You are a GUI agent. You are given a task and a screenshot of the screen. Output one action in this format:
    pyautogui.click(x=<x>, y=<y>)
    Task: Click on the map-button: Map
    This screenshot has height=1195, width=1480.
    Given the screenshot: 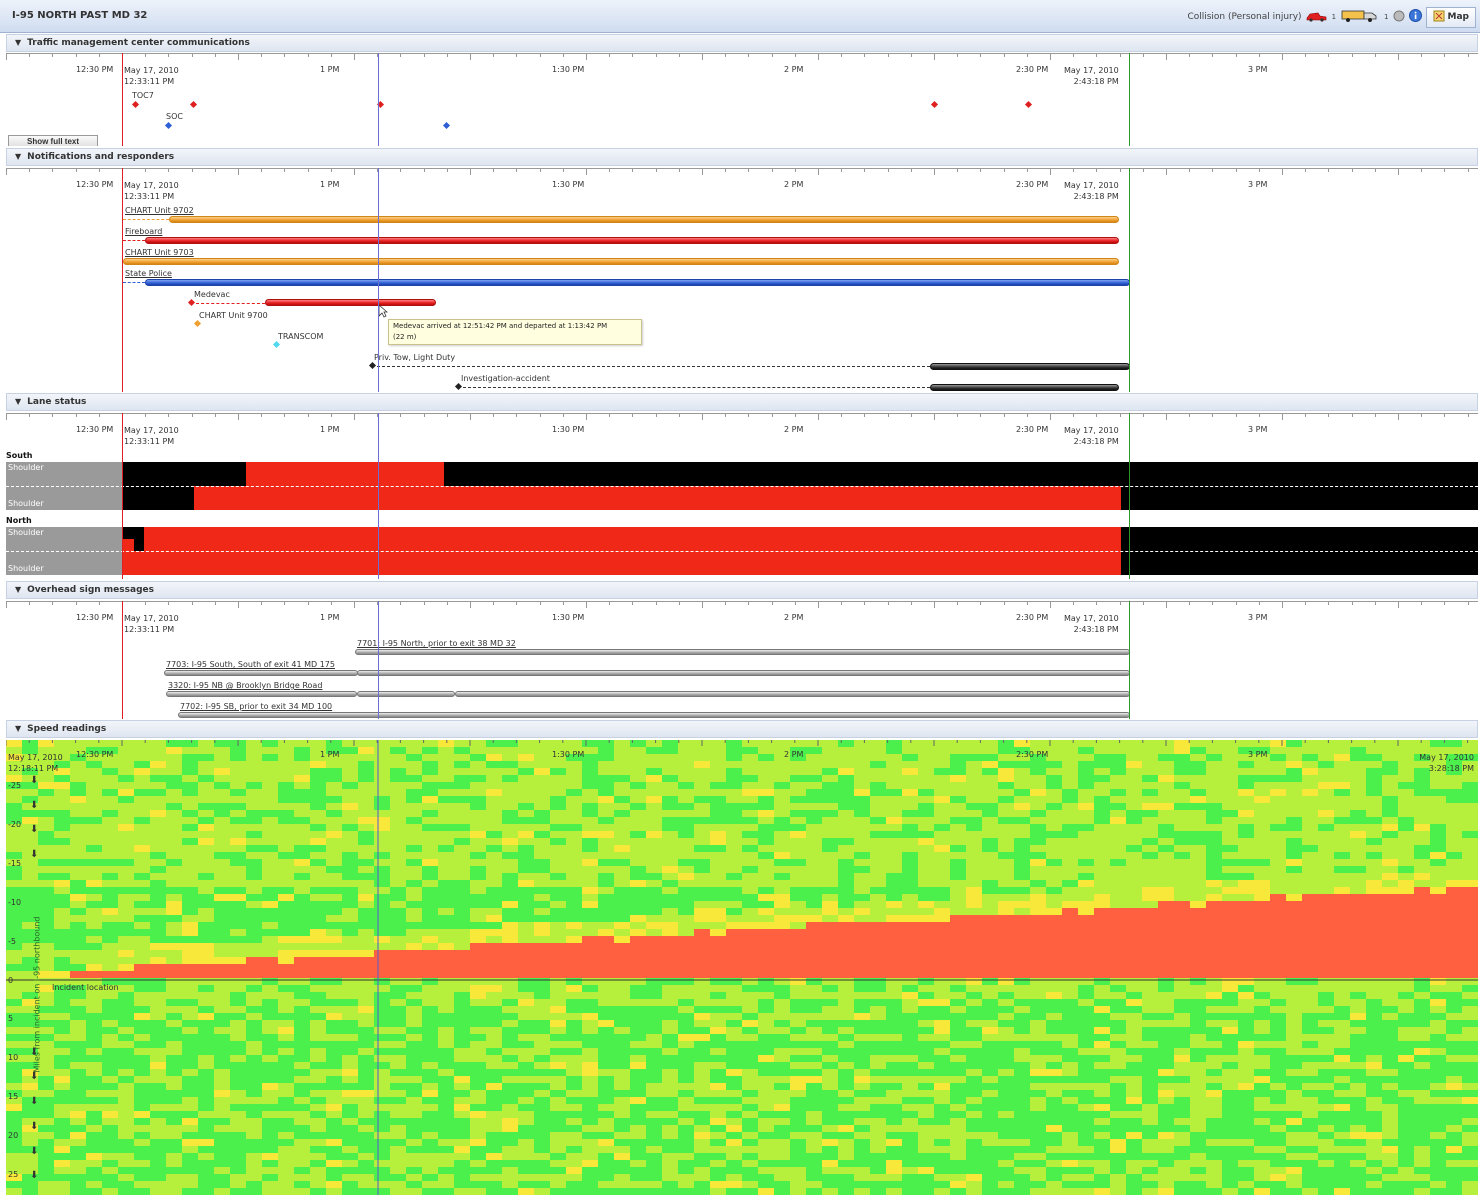 What is the action you would take?
    pyautogui.click(x=1450, y=17)
    